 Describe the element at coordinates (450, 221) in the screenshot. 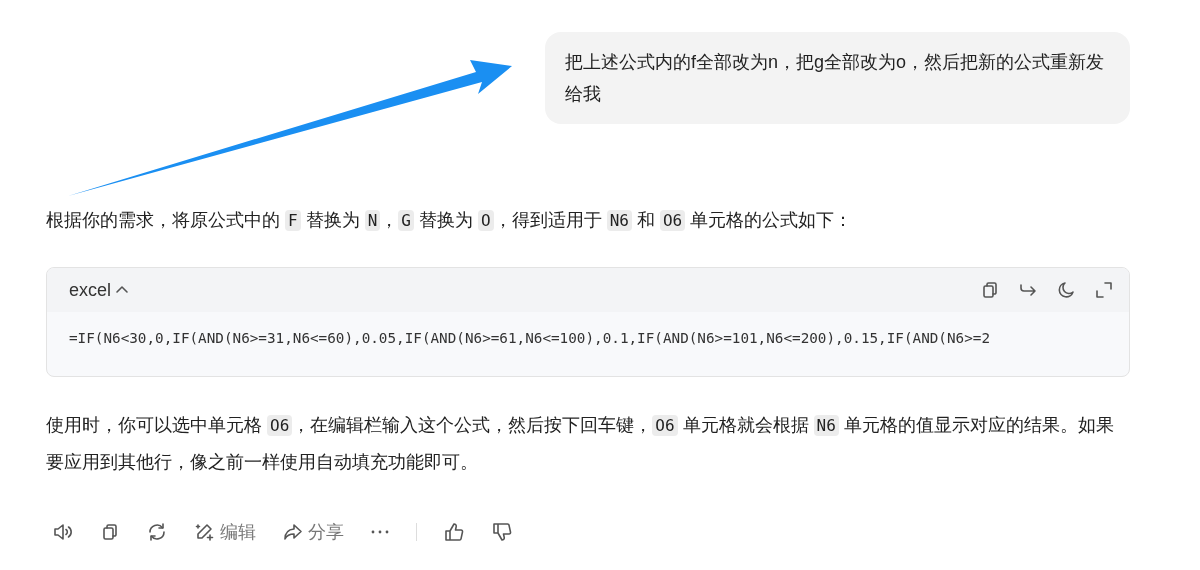

I see `response-paragraph: 根据你的需求，将原公式中的 F 替换为 N ， G 替换为 O ，得到适用于 N6 和 O6 单元格的公式如下：` at that location.